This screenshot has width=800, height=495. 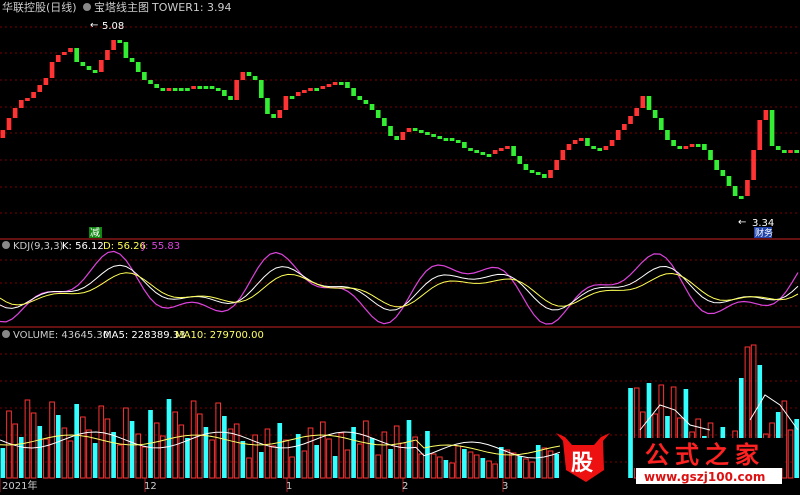 What do you see at coordinates (582, 463) in the screenshot?
I see `watermark-logo-char: 股` at bounding box center [582, 463].